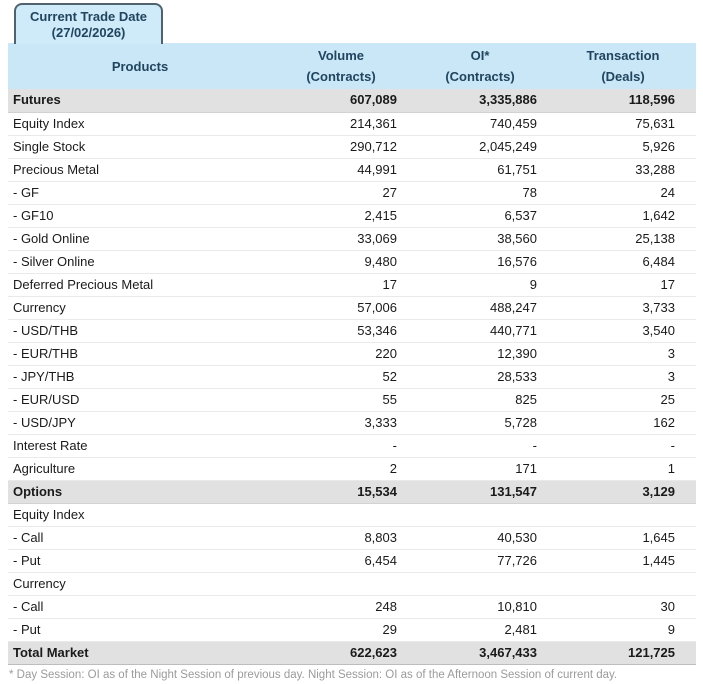  I want to click on oi-cell: 5,728, so click(480, 423).